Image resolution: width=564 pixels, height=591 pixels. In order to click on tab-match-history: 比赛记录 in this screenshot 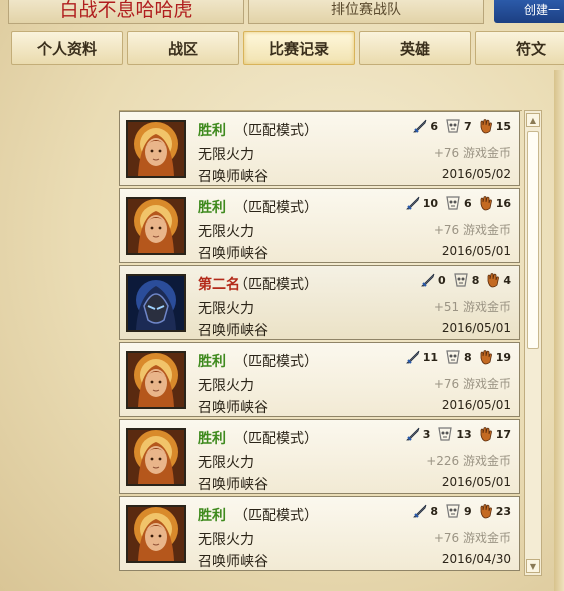, I will do `click(299, 48)`.